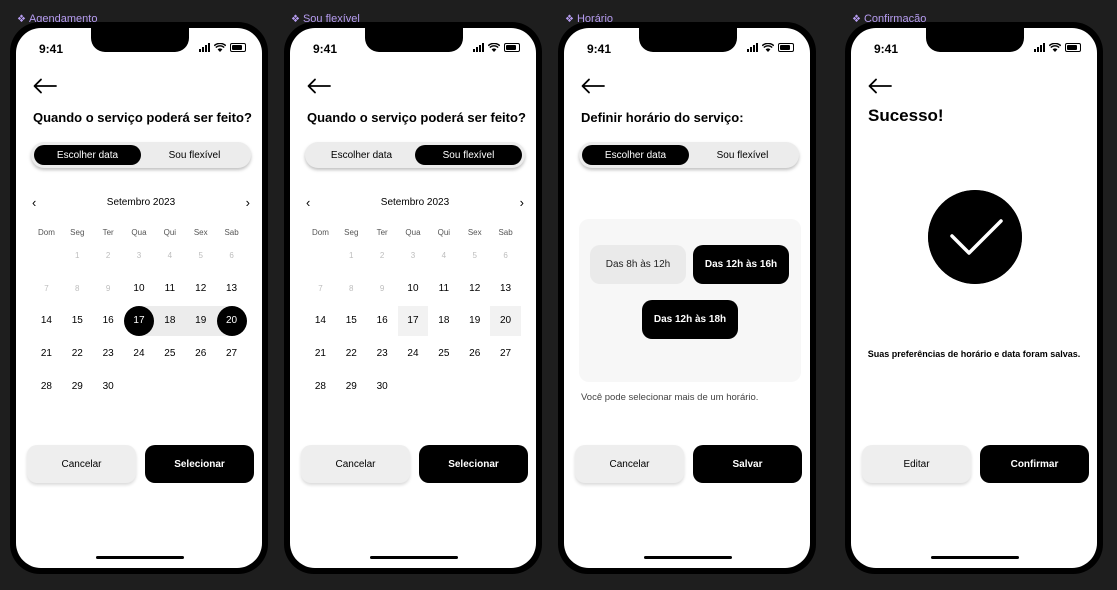 The image size is (1117, 590). I want to click on calendar-week: 7 8 9 10 11 12 13, so click(139, 289).